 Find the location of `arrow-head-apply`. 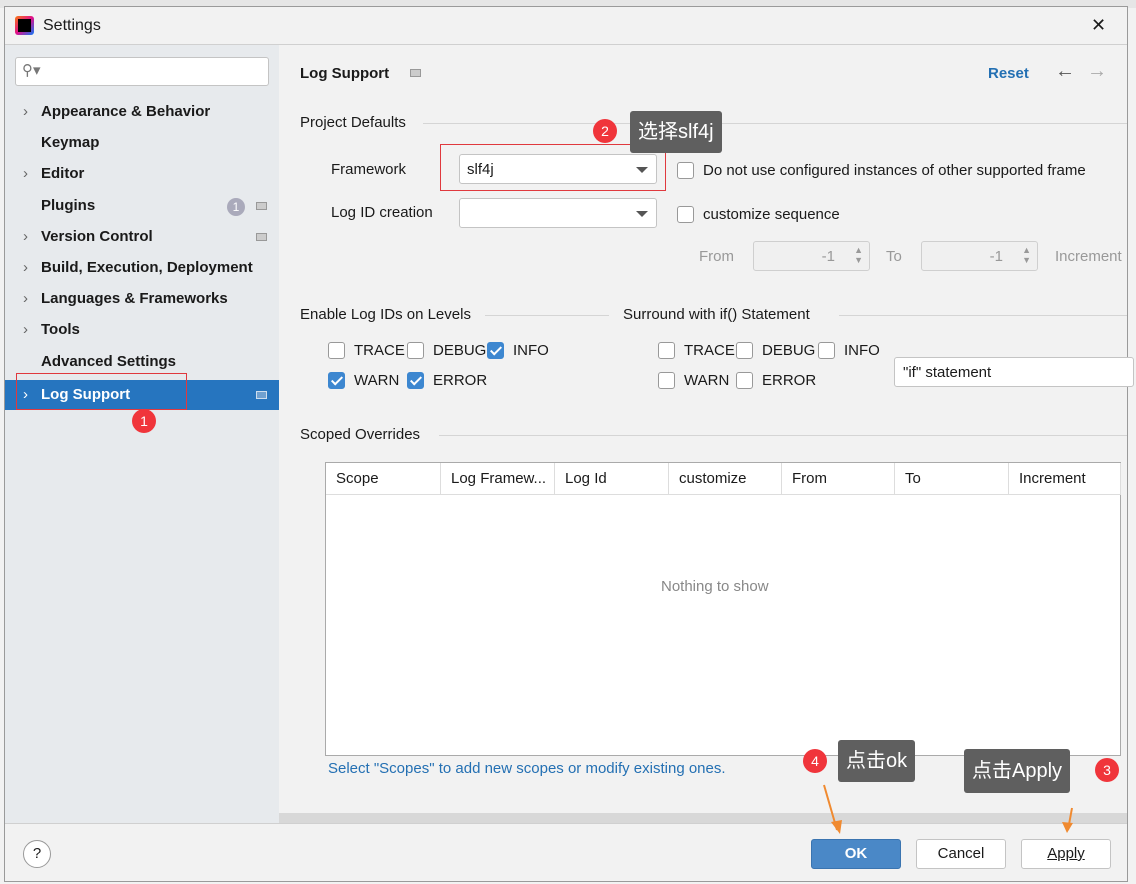

arrow-head-apply is located at coordinates (1067, 827).